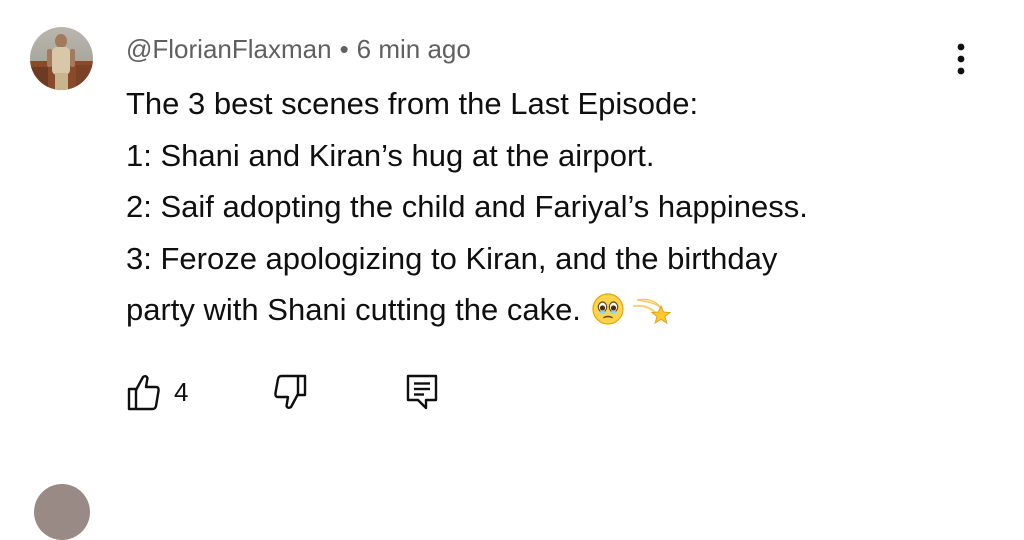 This screenshot has height=540, width=1024. I want to click on comment-line-text: party with Shani cutting the cake., so click(353, 309).